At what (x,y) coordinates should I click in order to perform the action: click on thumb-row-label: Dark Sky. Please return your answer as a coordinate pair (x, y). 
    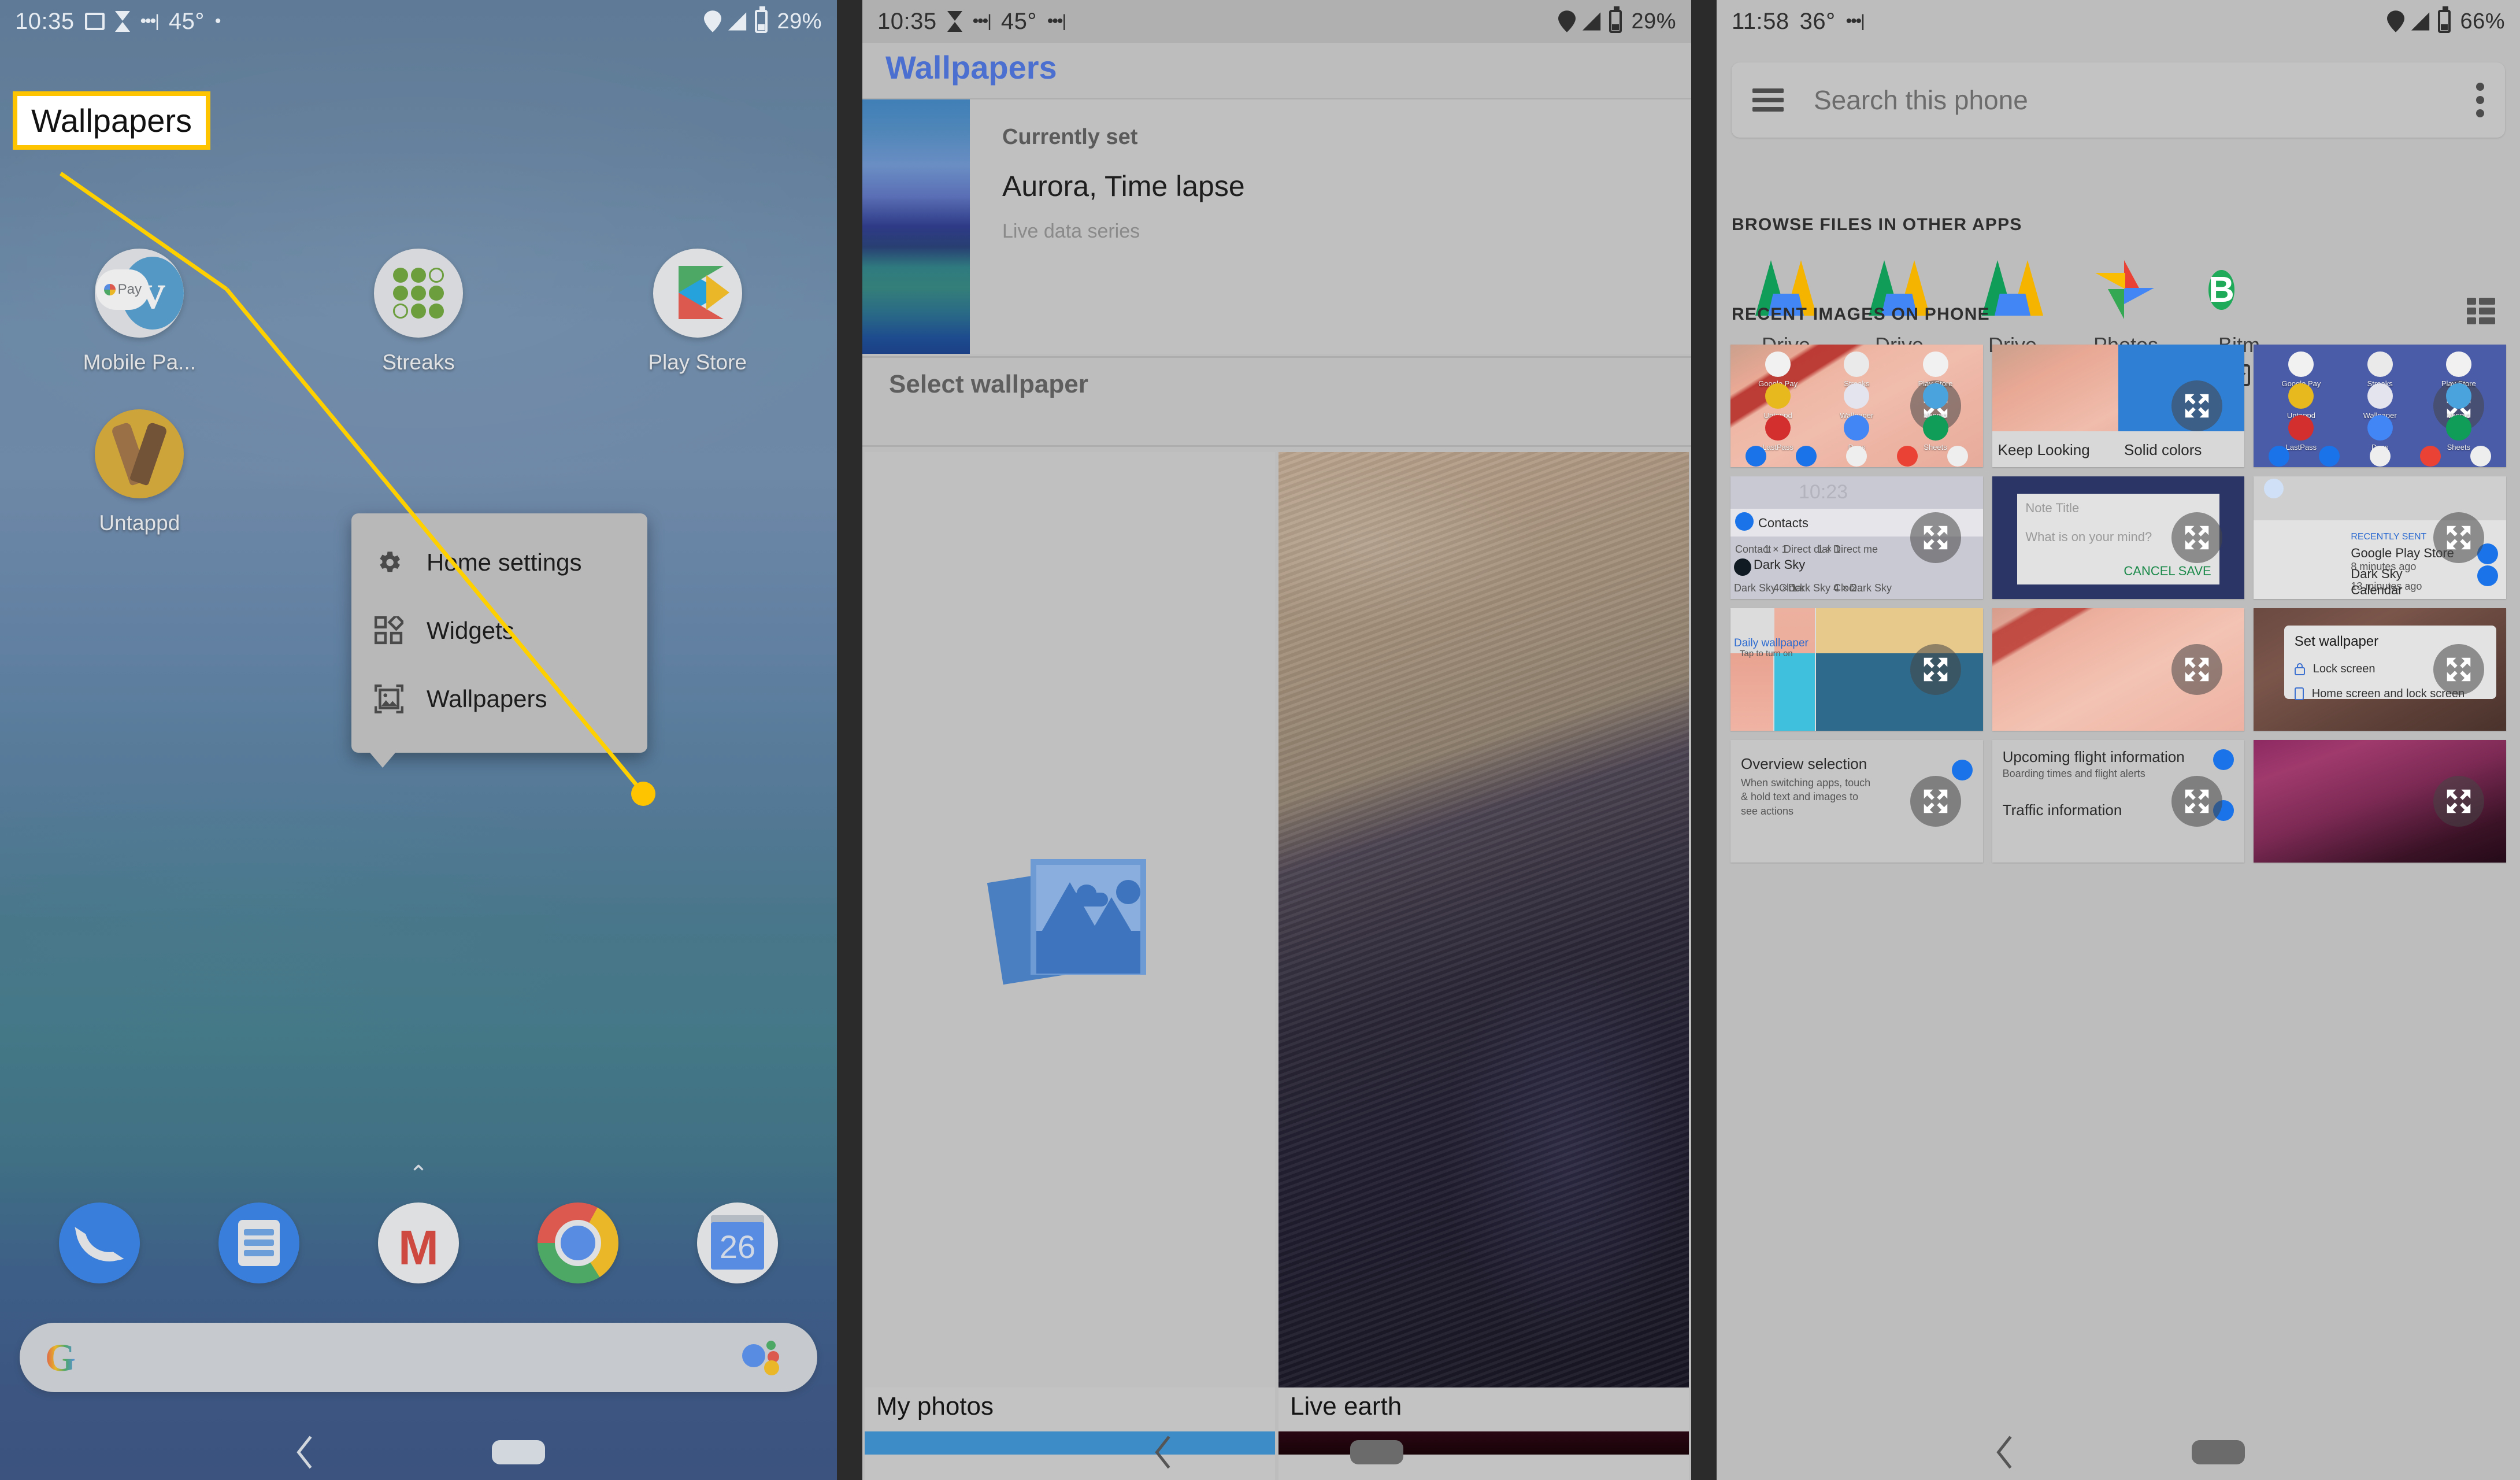
    Looking at the image, I should click on (1871, 588).